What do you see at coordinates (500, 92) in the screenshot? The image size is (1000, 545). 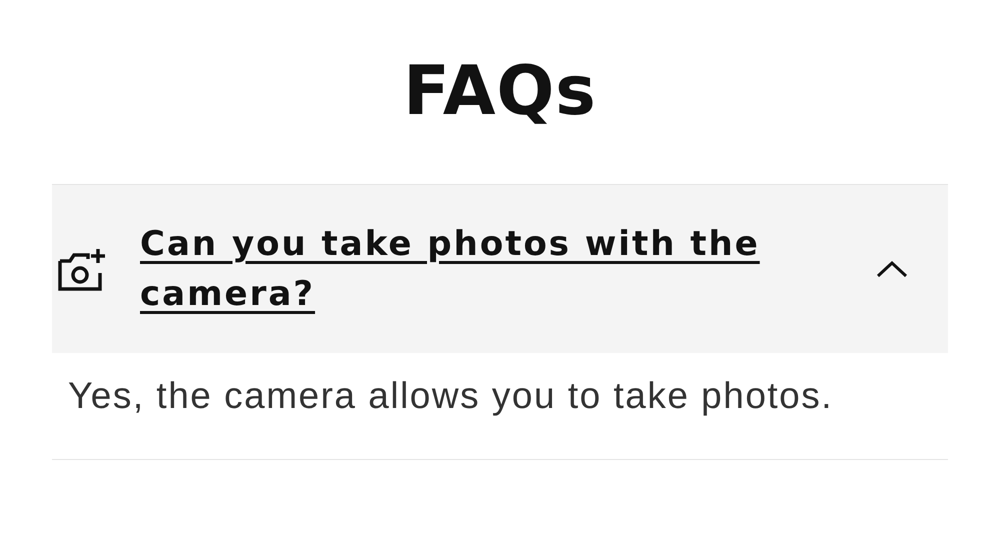 I see `page-title: FAQs` at bounding box center [500, 92].